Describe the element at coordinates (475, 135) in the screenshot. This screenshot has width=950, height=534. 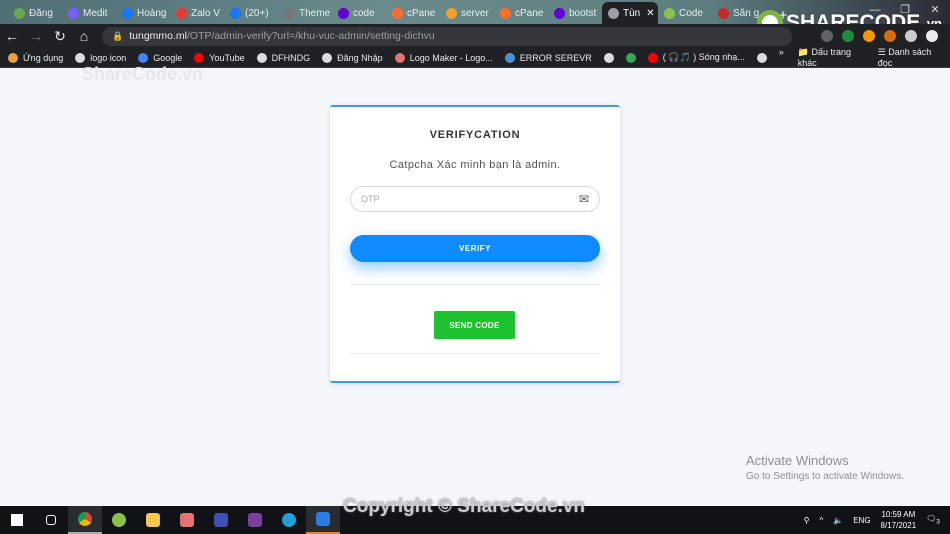
I see `card-title: VERIFYCATION` at that location.